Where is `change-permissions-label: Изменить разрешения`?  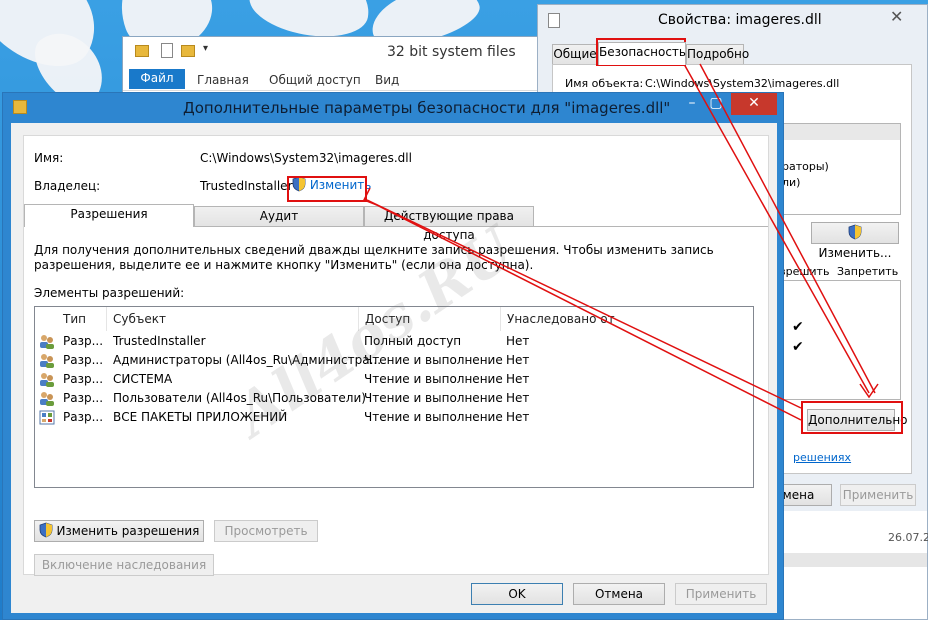
change-permissions-label: Изменить разрешения is located at coordinates (128, 531).